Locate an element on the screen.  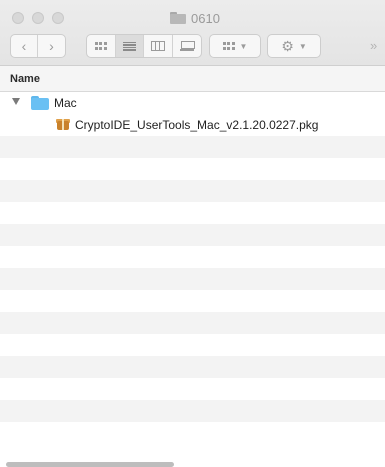
gallery-view-button is located at coordinates (187, 46).